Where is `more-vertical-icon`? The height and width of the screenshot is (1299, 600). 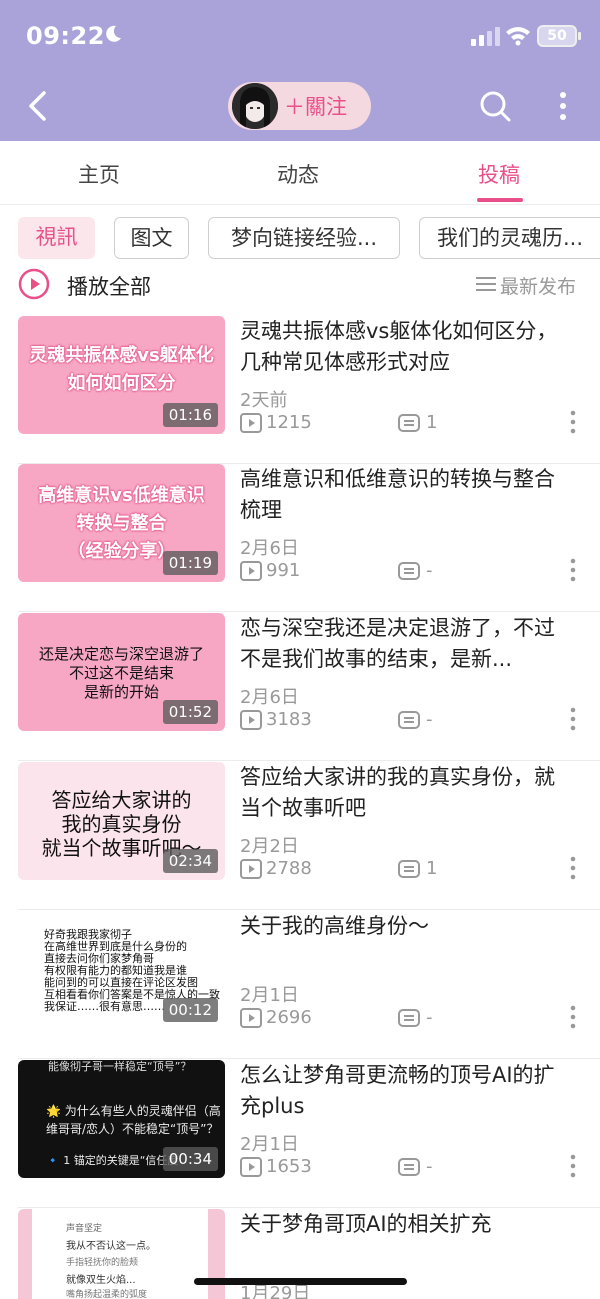
more-vertical-icon is located at coordinates (563, 106).